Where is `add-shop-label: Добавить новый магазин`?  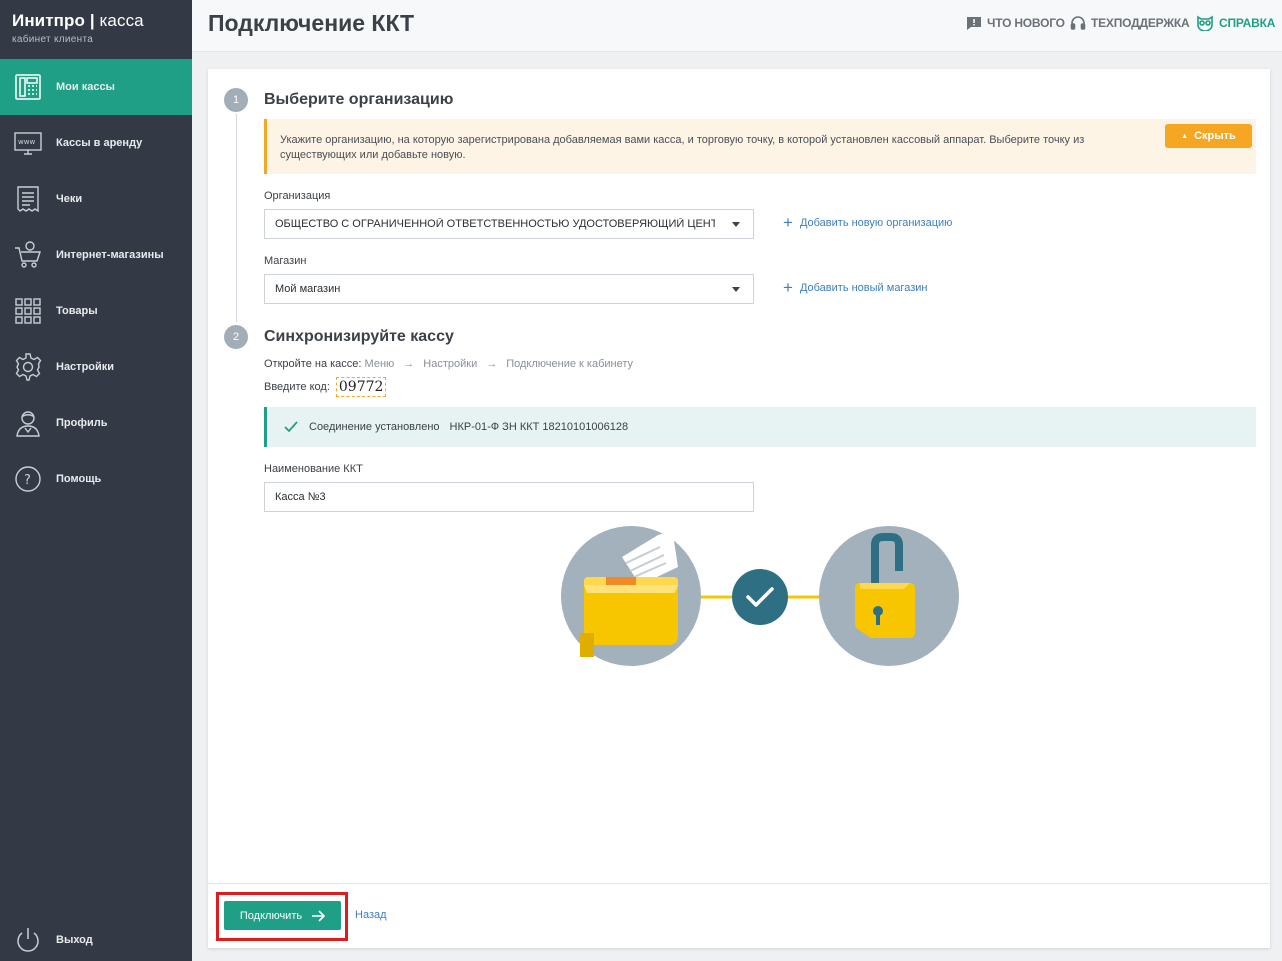
add-shop-label: Добавить новый магазин is located at coordinates (863, 287).